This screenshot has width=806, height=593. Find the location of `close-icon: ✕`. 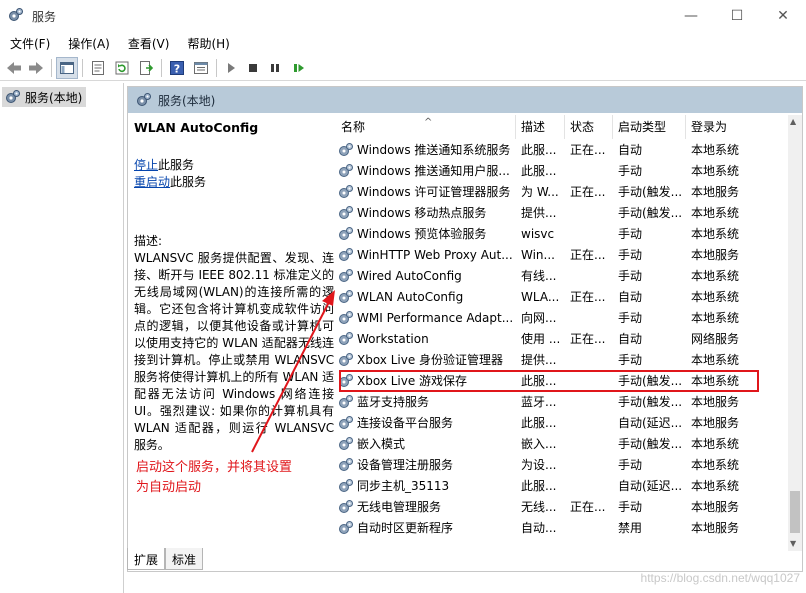

close-icon: ✕ is located at coordinates (783, 16).